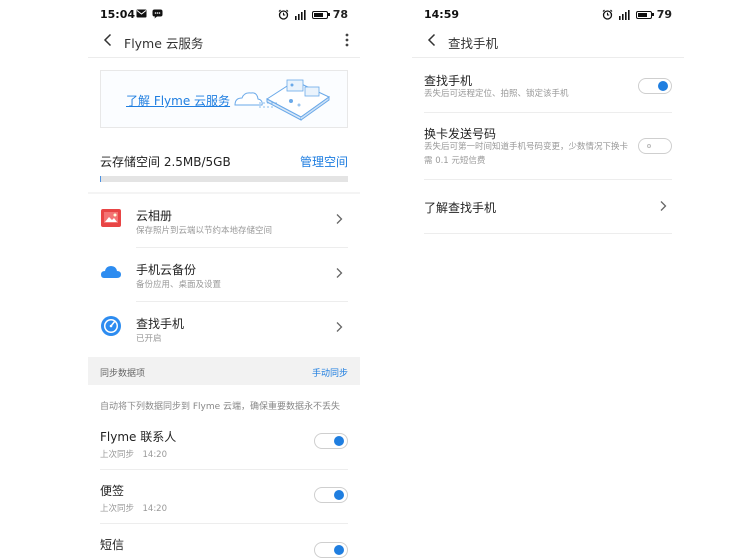 The height and width of the screenshot is (560, 750). I want to click on photo-album-icon, so click(111, 218).